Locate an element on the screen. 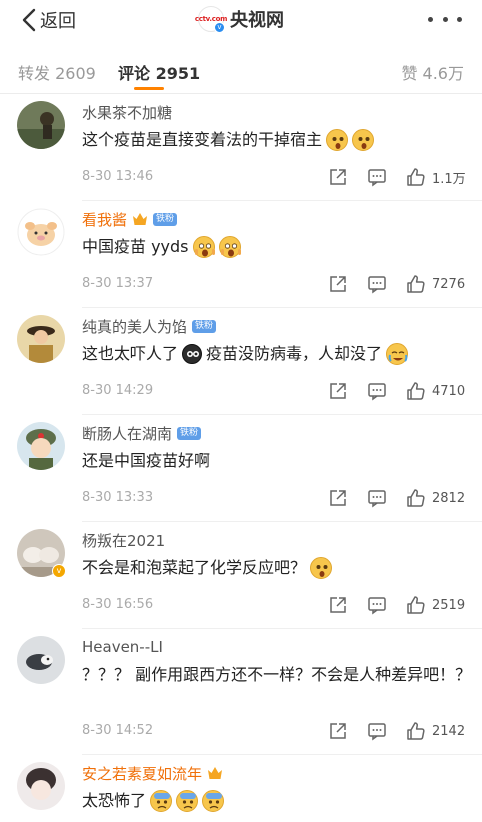  comment-time: 8-30 13:46 is located at coordinates (118, 176).